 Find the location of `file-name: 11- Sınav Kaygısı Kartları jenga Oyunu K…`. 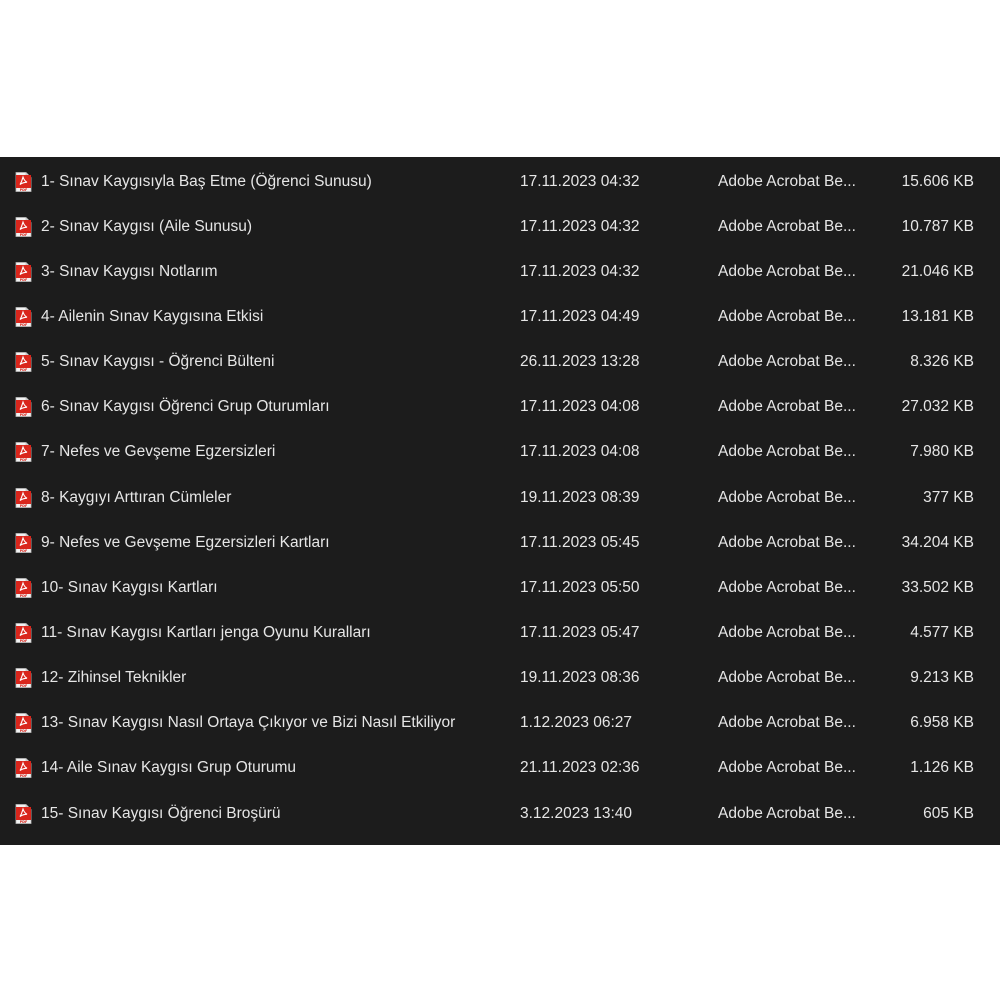

file-name: 11- Sınav Kaygısı Kartları jenga Oyunu K… is located at coordinates (206, 632).